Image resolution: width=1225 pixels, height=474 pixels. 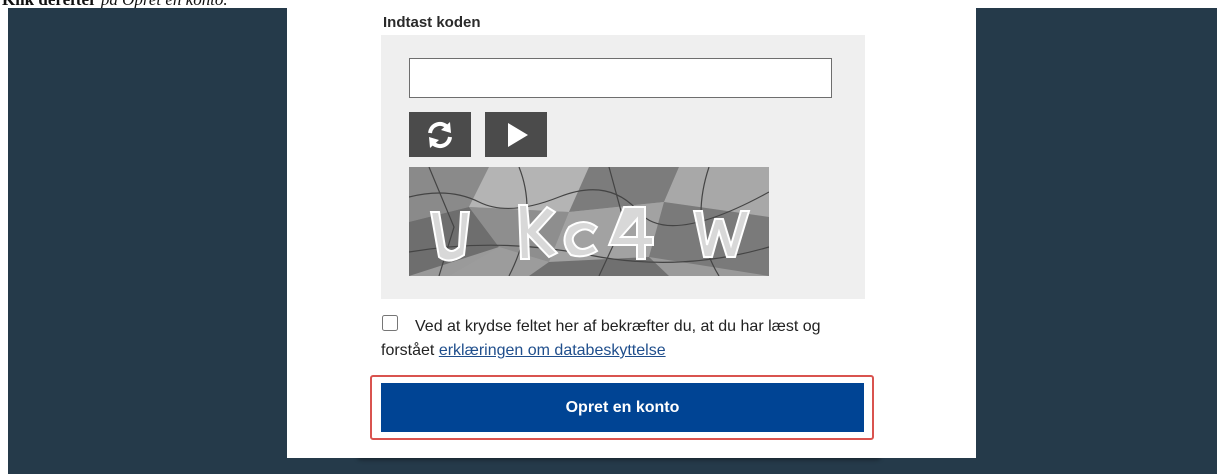 I want to click on privacy-statement-link: erklæringen om databeskyttelse, so click(x=552, y=350).